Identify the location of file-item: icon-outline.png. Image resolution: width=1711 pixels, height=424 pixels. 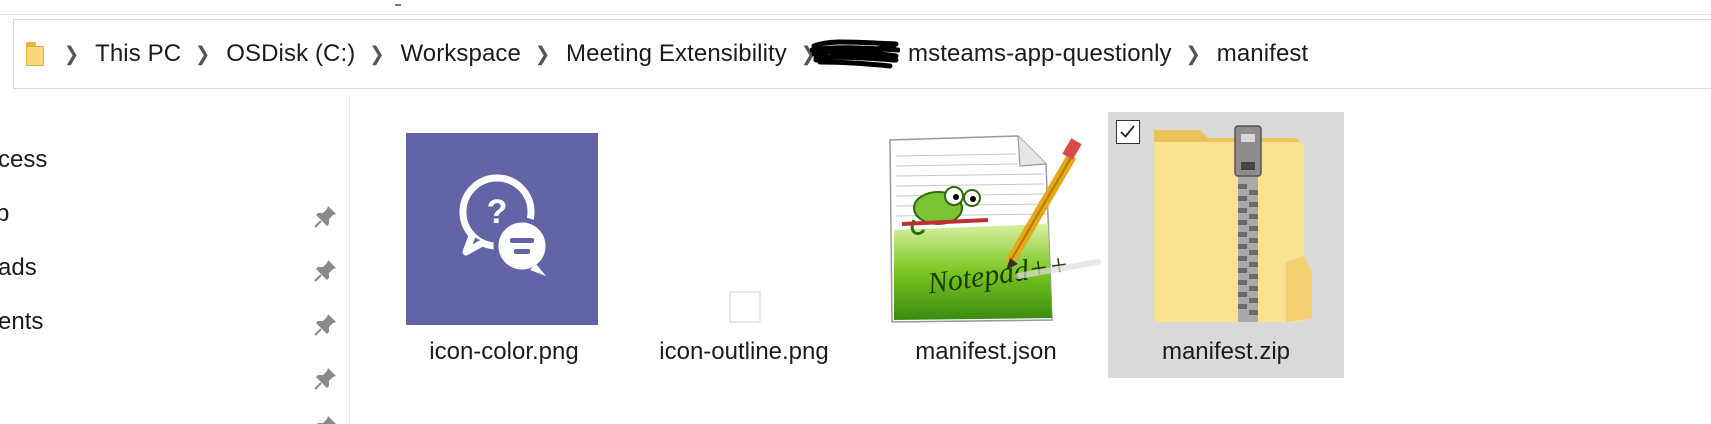
(744, 245).